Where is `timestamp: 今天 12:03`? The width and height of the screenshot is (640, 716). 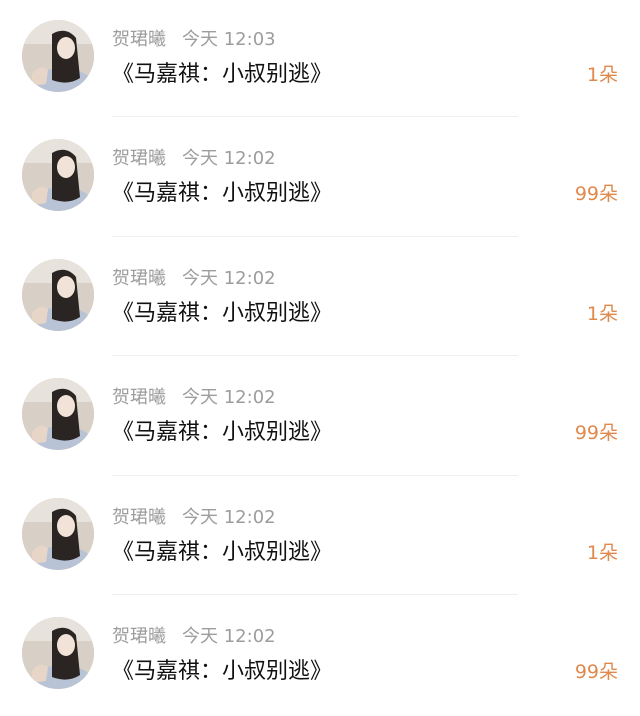
timestamp: 今天 12:03 is located at coordinates (229, 39).